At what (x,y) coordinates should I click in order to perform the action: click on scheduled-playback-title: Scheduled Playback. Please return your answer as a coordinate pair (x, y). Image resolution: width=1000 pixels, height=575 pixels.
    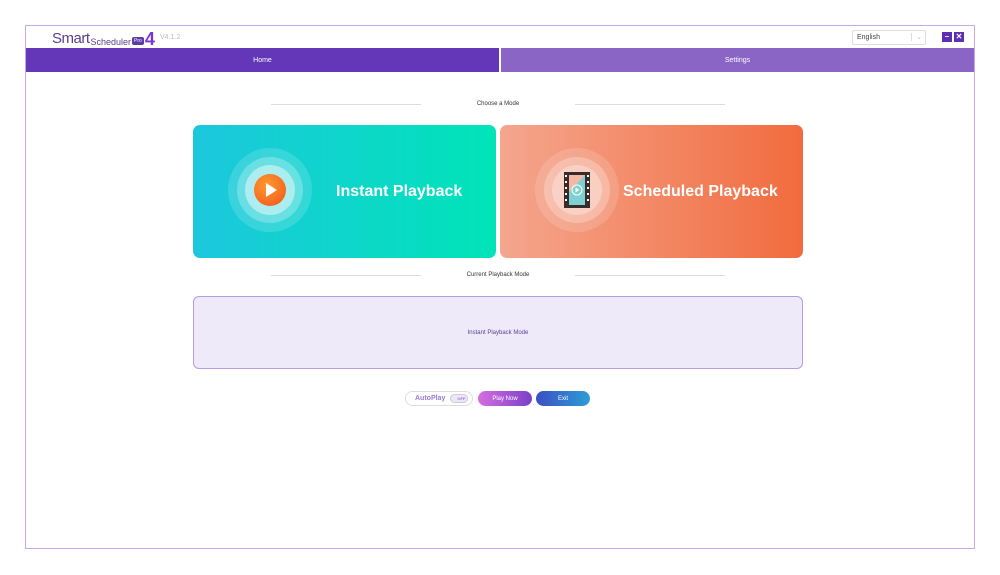
    Looking at the image, I should click on (700, 191).